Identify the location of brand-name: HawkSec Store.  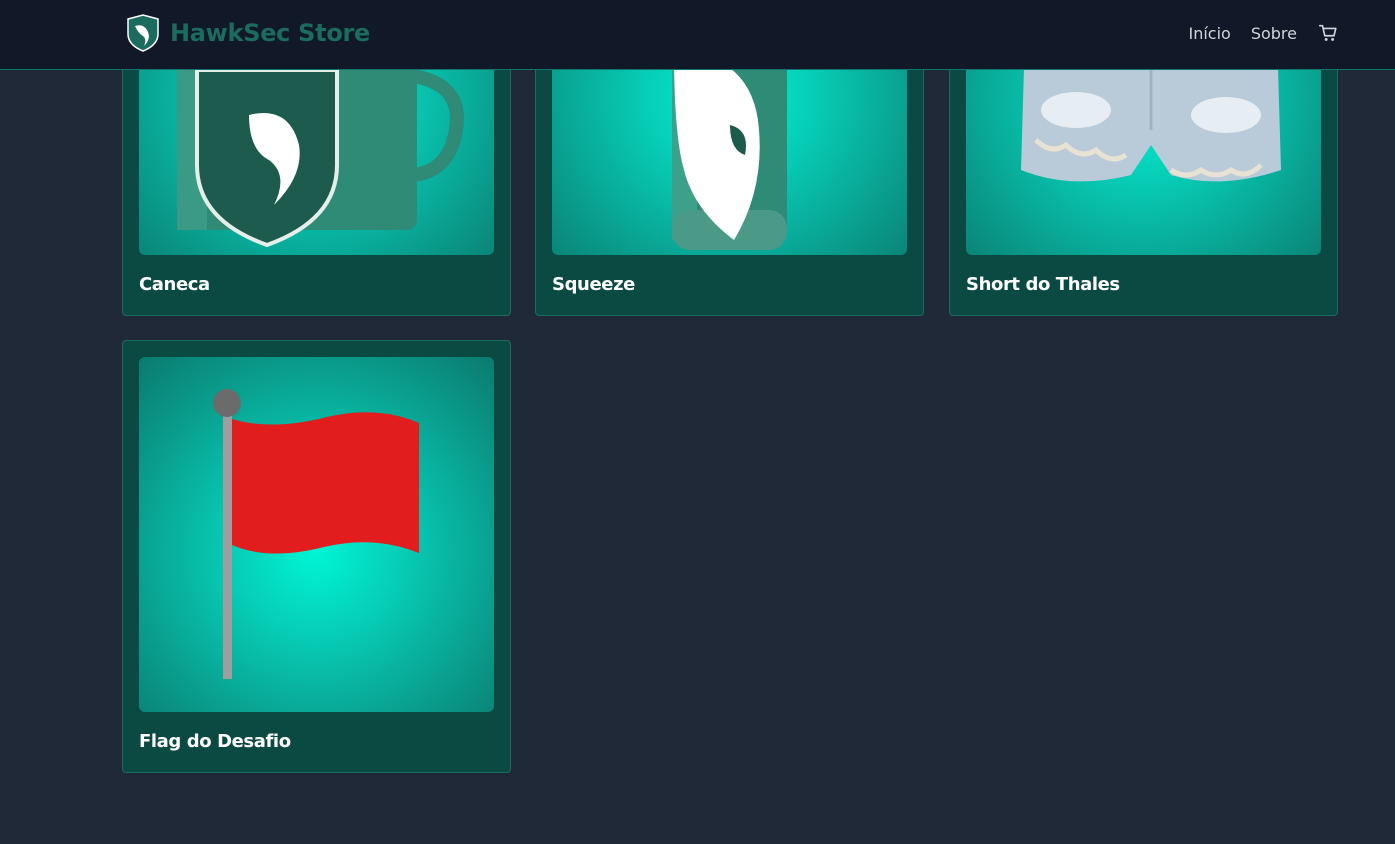
(270, 33).